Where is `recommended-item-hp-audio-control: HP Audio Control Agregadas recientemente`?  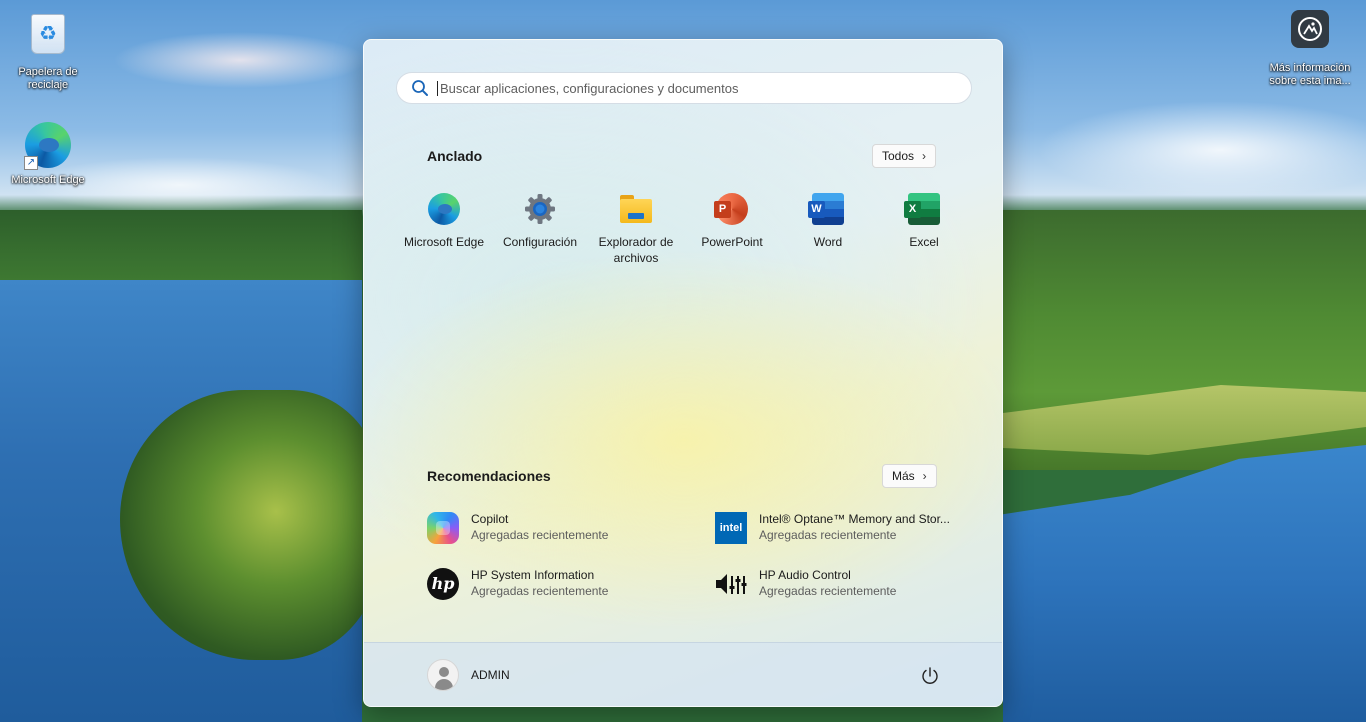
recommended-item-hp-audio-control: HP Audio Control Agregadas recientemente is located at coordinates (840, 584).